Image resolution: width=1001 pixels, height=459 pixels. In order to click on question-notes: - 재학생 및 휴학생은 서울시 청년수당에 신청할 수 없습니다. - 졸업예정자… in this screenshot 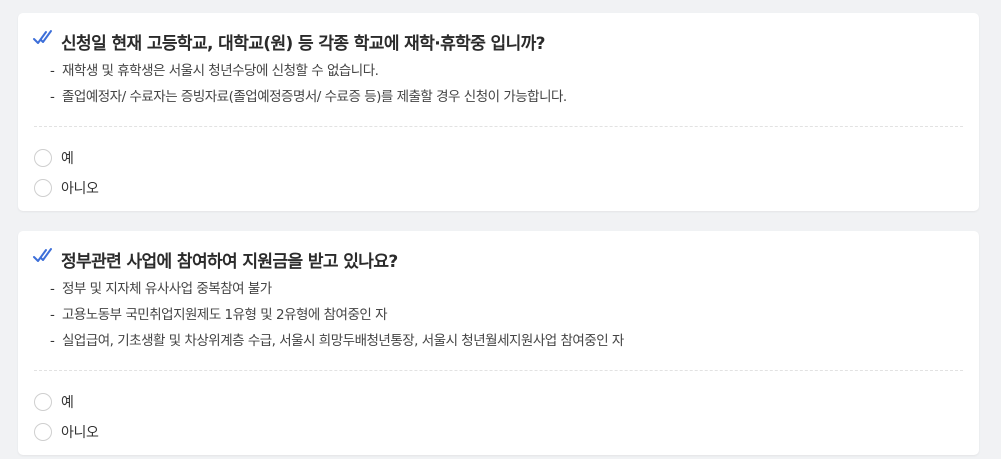, I will do `click(308, 87)`.